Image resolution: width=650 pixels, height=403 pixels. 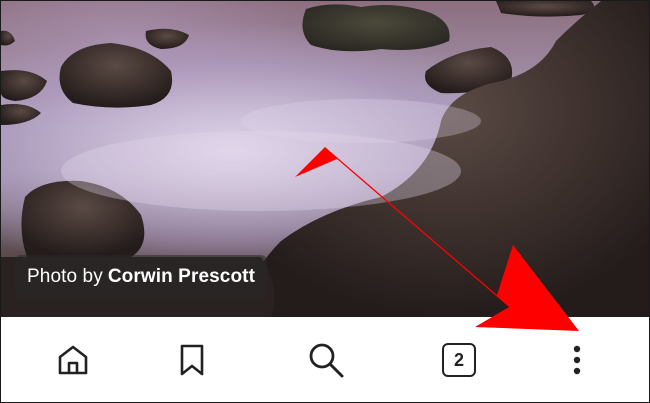 What do you see at coordinates (181, 277) in the screenshot?
I see `photo-credit-author: Corwin Prescott` at bounding box center [181, 277].